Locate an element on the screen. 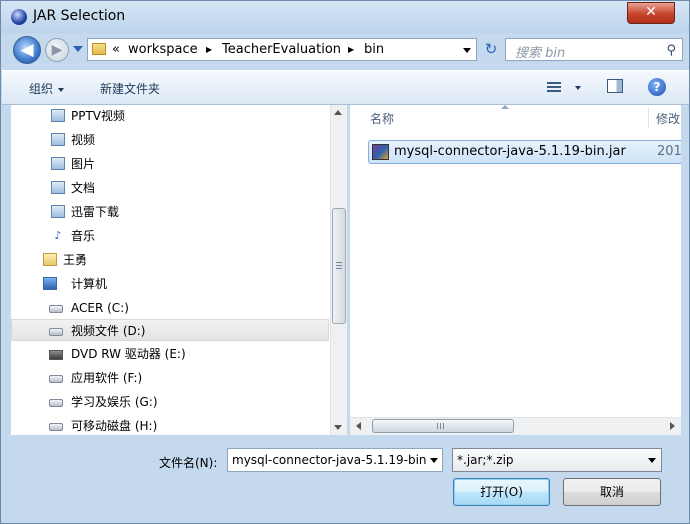  nav-item-label: DVD RW 驱动器 (E:) is located at coordinates (128, 354).